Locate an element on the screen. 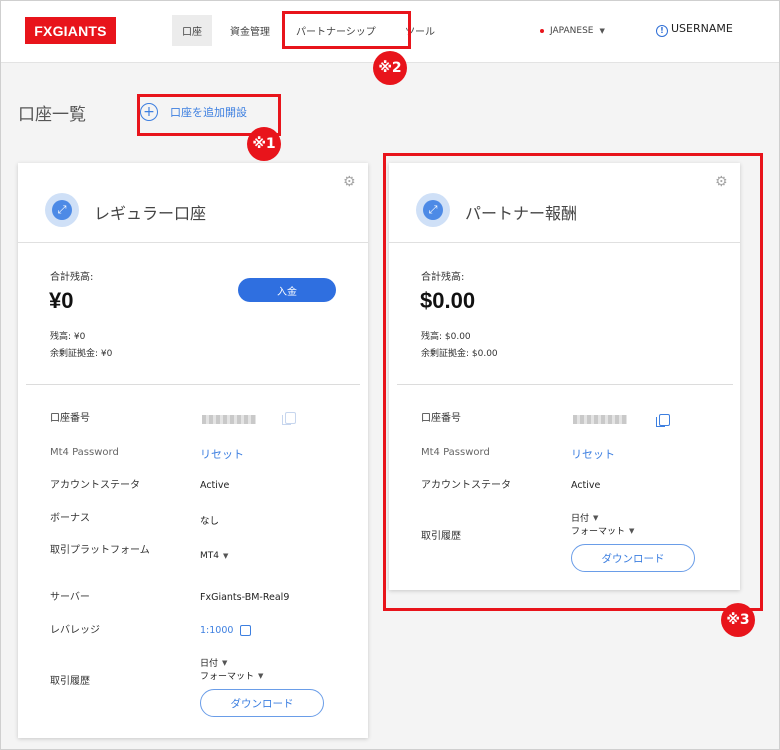 This screenshot has height=750, width=780. format-option: フォーマット is located at coordinates (227, 677).